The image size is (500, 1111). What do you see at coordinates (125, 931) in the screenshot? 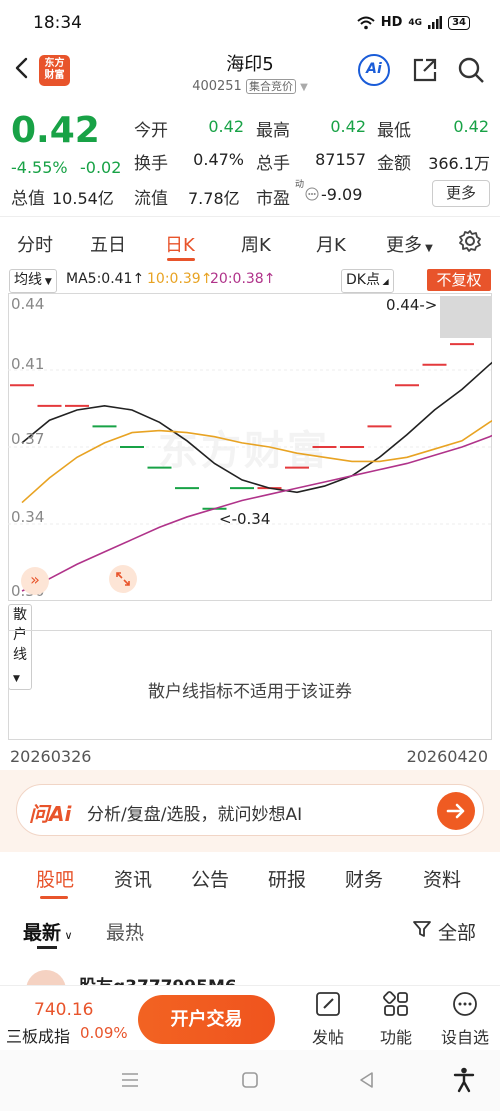
I see `sort-hot: 最热` at bounding box center [125, 931].